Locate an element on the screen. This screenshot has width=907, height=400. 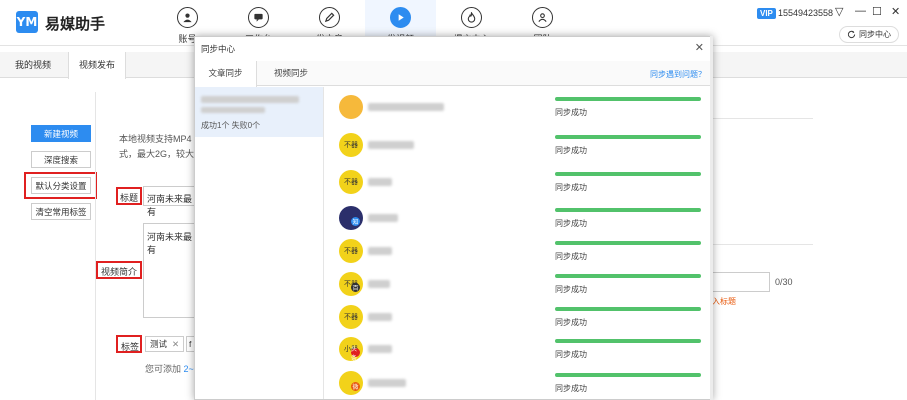
title-input: 河南未来最有 is located at coordinates (169, 201).